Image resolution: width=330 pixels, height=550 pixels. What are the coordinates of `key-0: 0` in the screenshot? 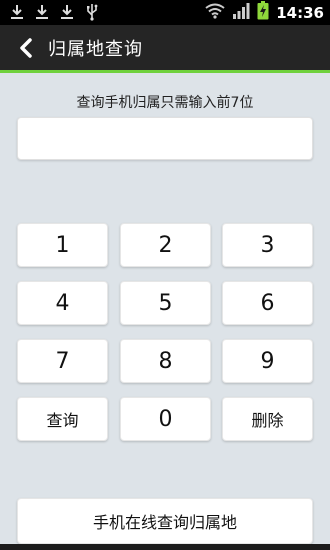 It's located at (165, 419).